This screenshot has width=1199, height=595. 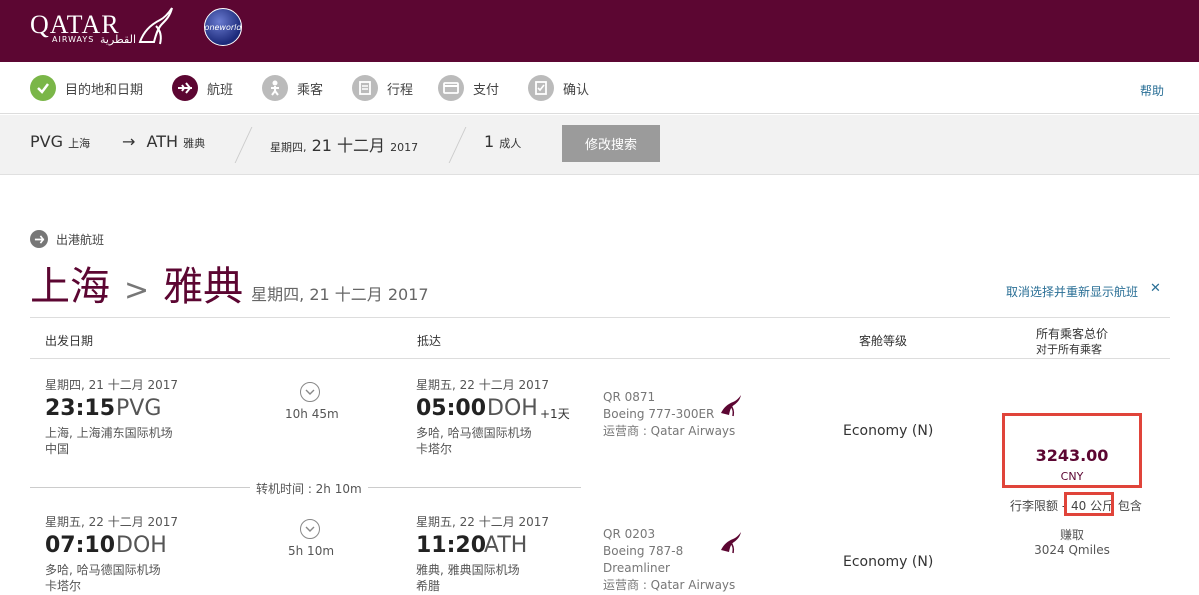 What do you see at coordinates (311, 551) in the screenshot?
I see `duration: 5h 10m` at bounding box center [311, 551].